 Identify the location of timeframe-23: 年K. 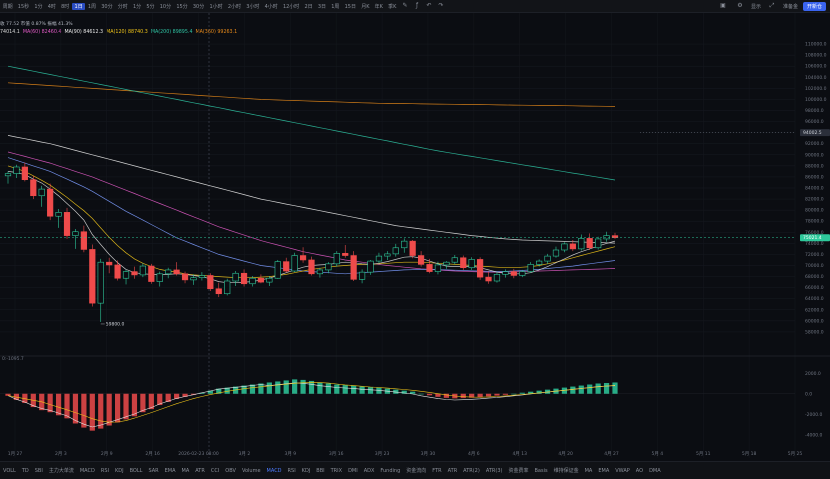
(378, 6).